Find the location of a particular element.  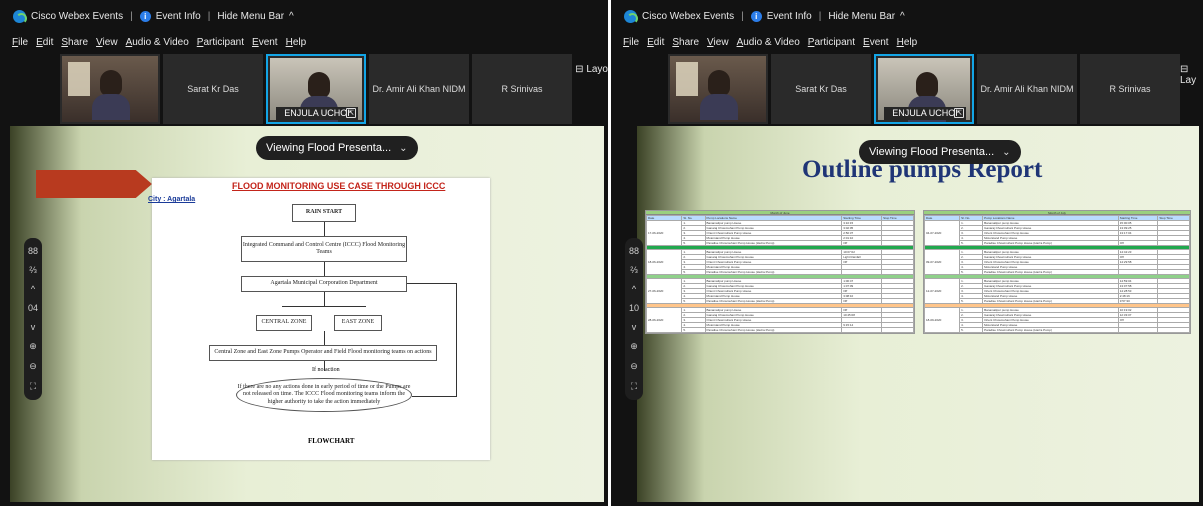

report-date: 28-06-2020 is located at coordinates (664, 320).